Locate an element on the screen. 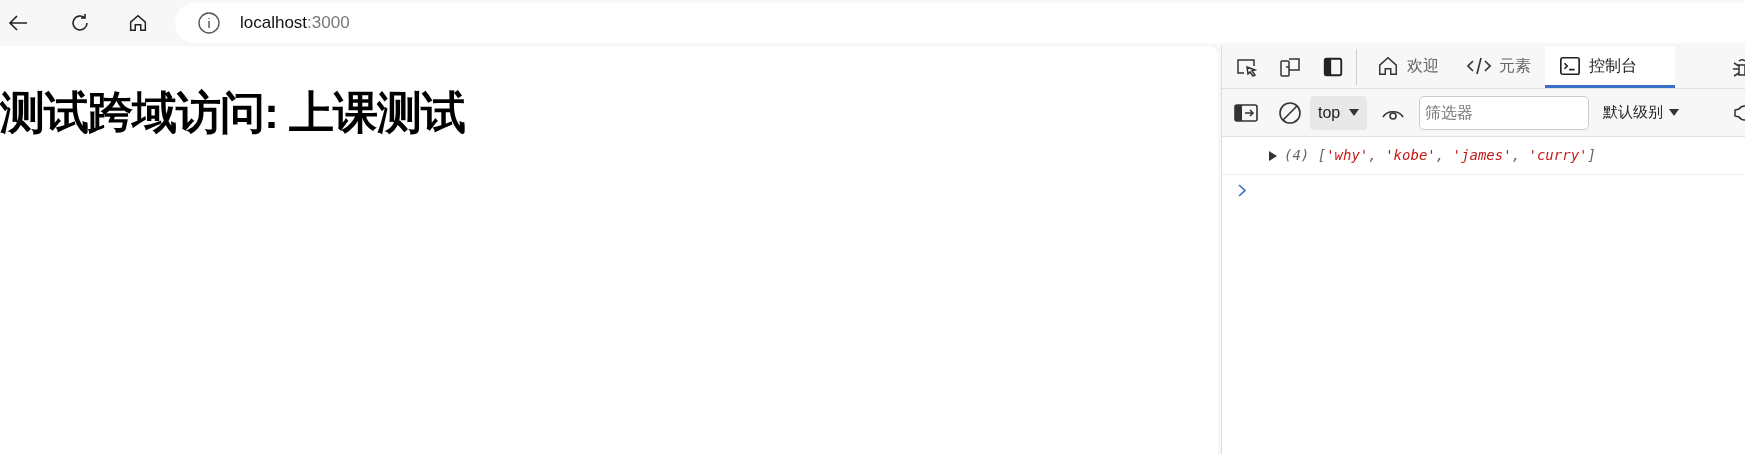  level-dropdown: 默认级别 is located at coordinates (1641, 112).